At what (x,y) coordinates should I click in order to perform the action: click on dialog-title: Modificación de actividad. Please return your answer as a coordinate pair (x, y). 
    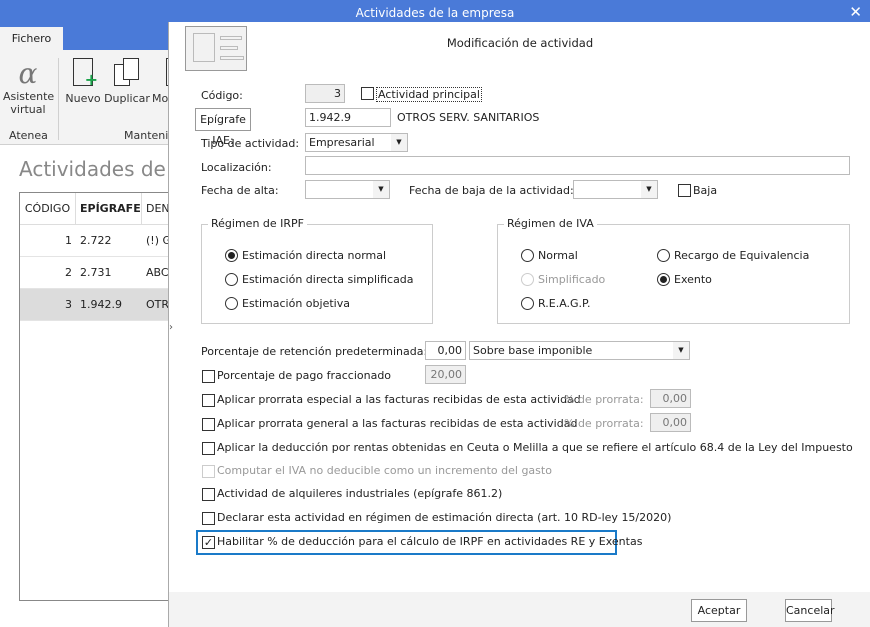
    Looking at the image, I should click on (520, 43).